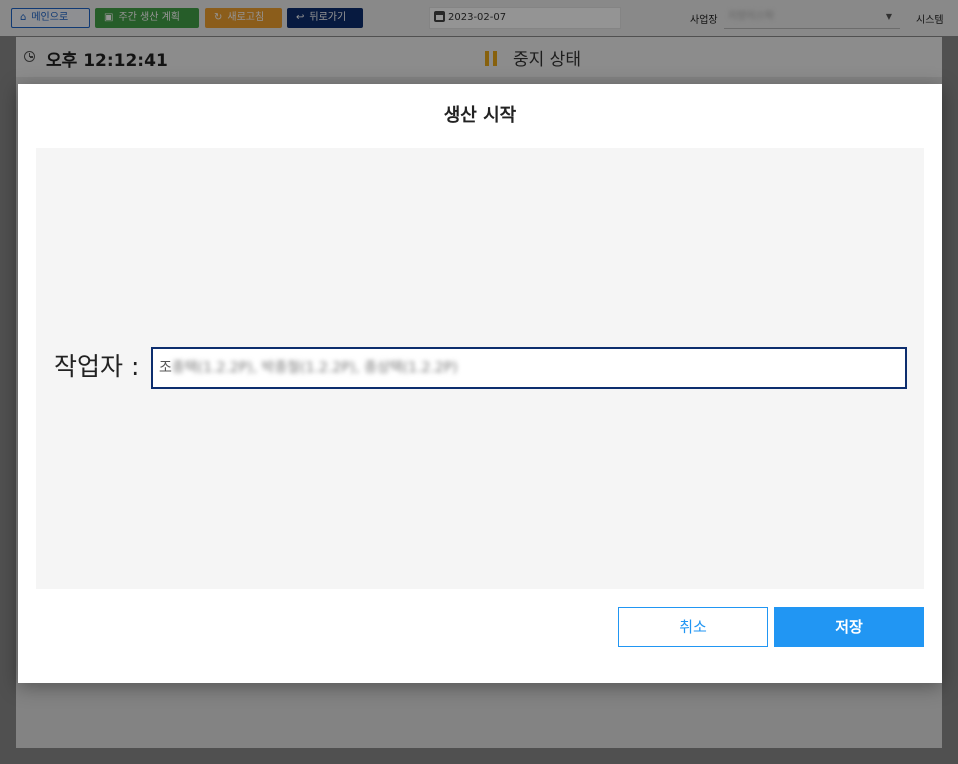 Image resolution: width=958 pixels, height=764 pixels. I want to click on save-button: 저장, so click(849, 627).